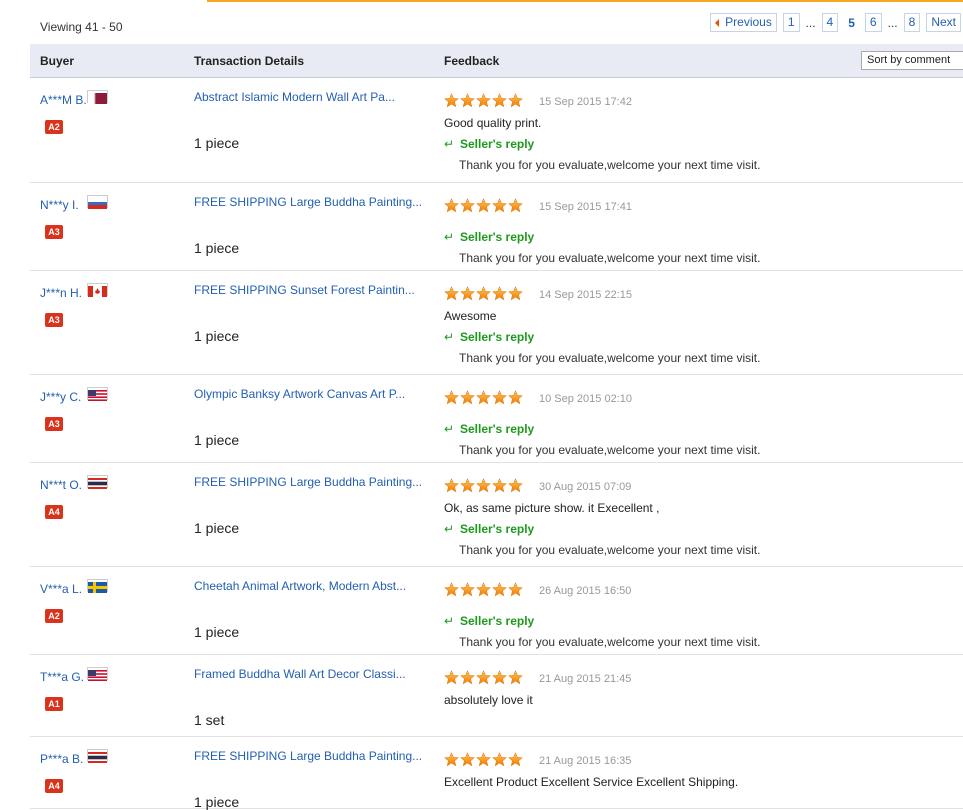 This screenshot has height=810, width=963. What do you see at coordinates (61, 589) in the screenshot?
I see `buyer-name: V***a L.` at bounding box center [61, 589].